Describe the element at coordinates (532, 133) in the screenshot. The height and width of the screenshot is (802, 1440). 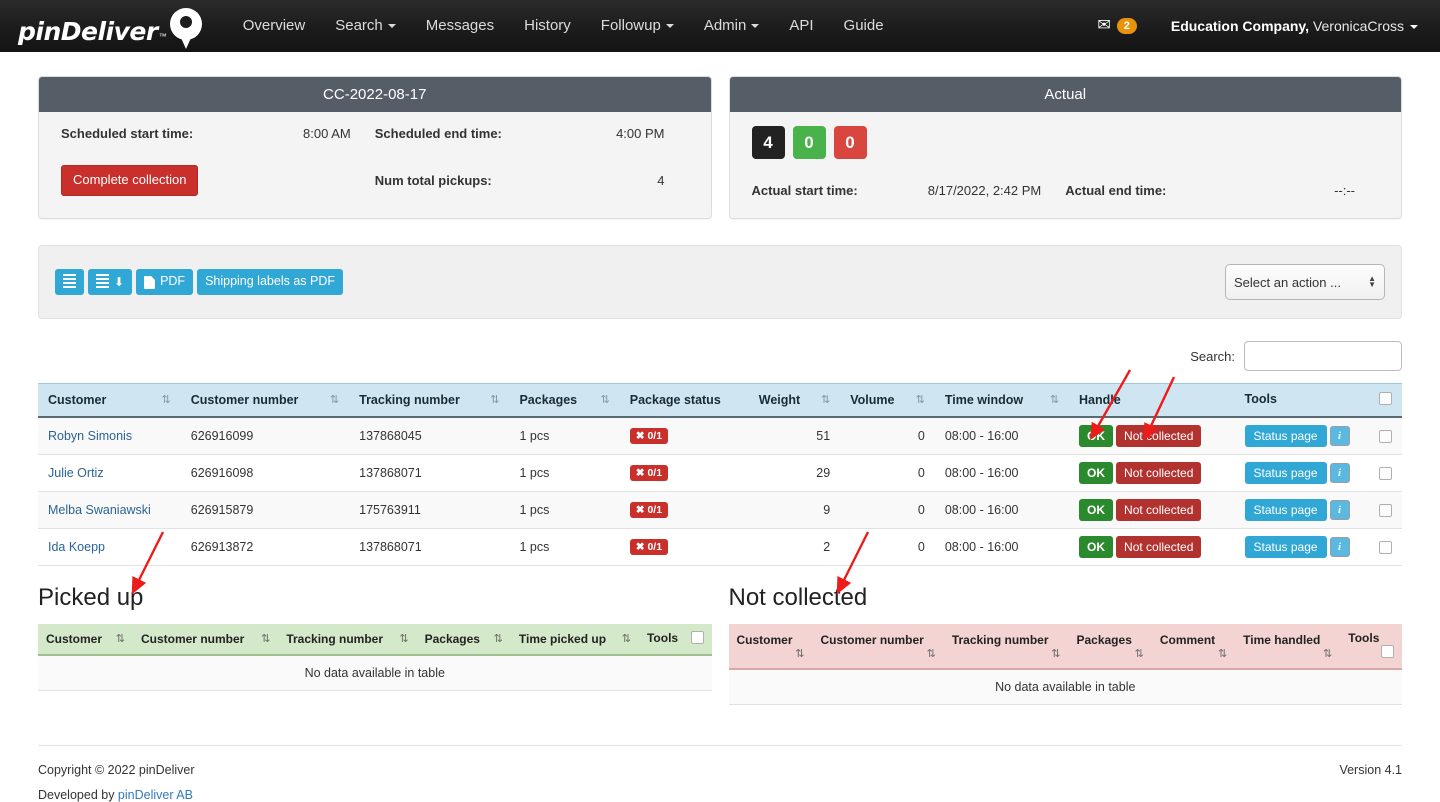
I see `scheduled-end-row: Scheduled end time: 4:00 PM` at that location.